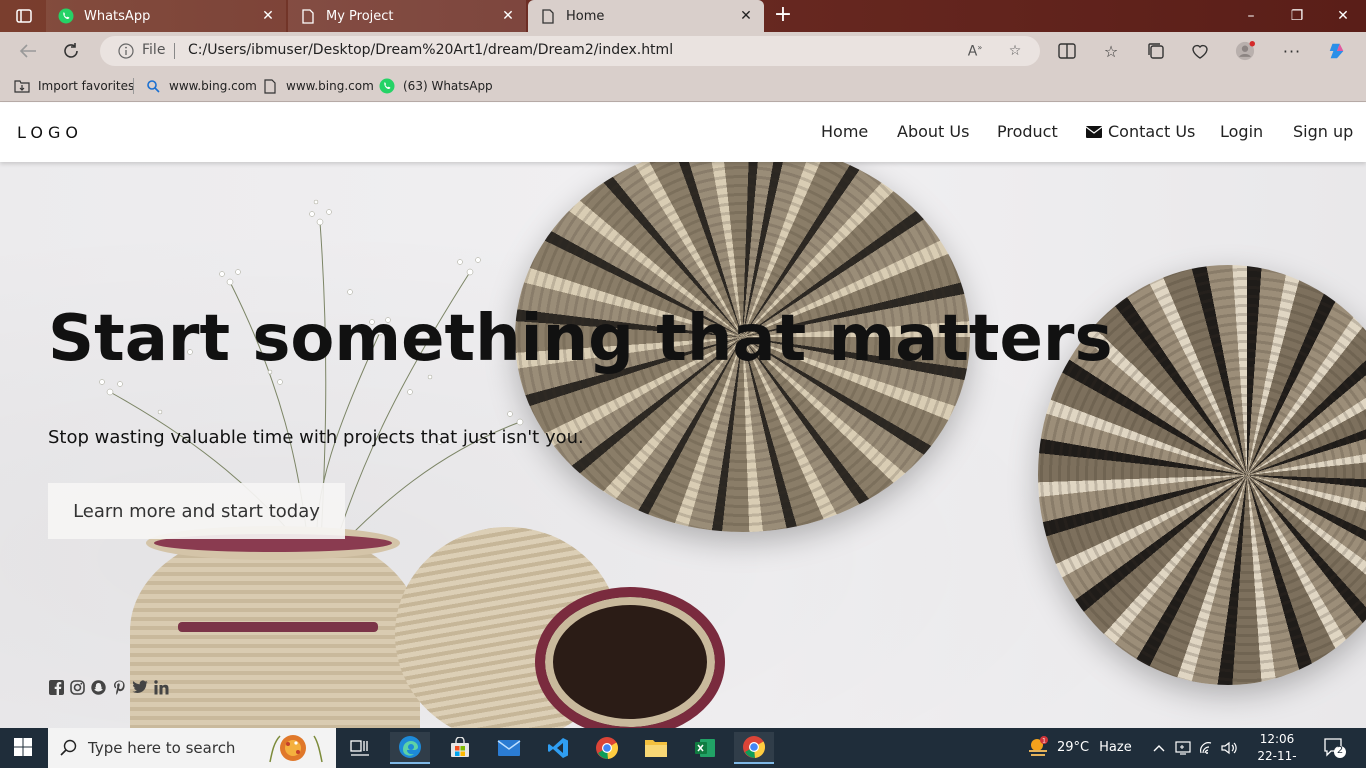 Image resolution: width=1366 pixels, height=768 pixels. Describe the element at coordinates (154, 50) in the screenshot. I see `scheme-label: File` at that location.